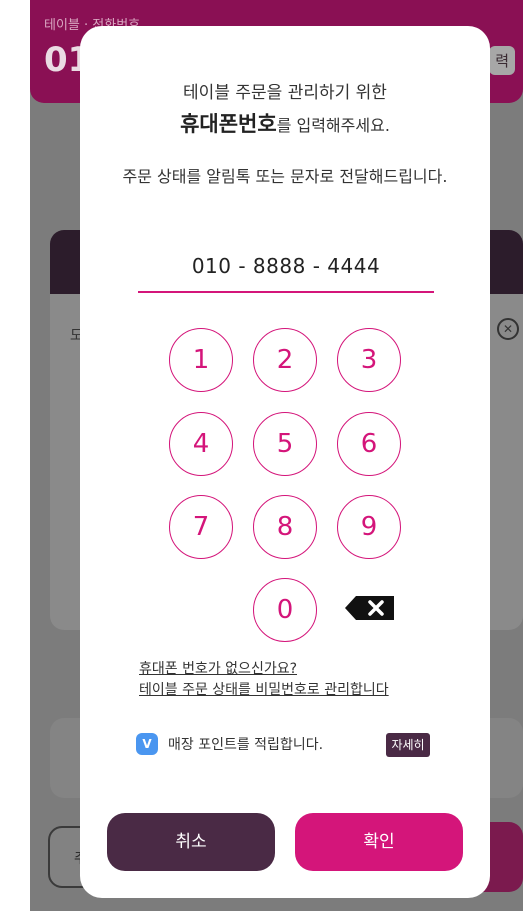  I want to click on keypad-key-6: 6, so click(369, 444).